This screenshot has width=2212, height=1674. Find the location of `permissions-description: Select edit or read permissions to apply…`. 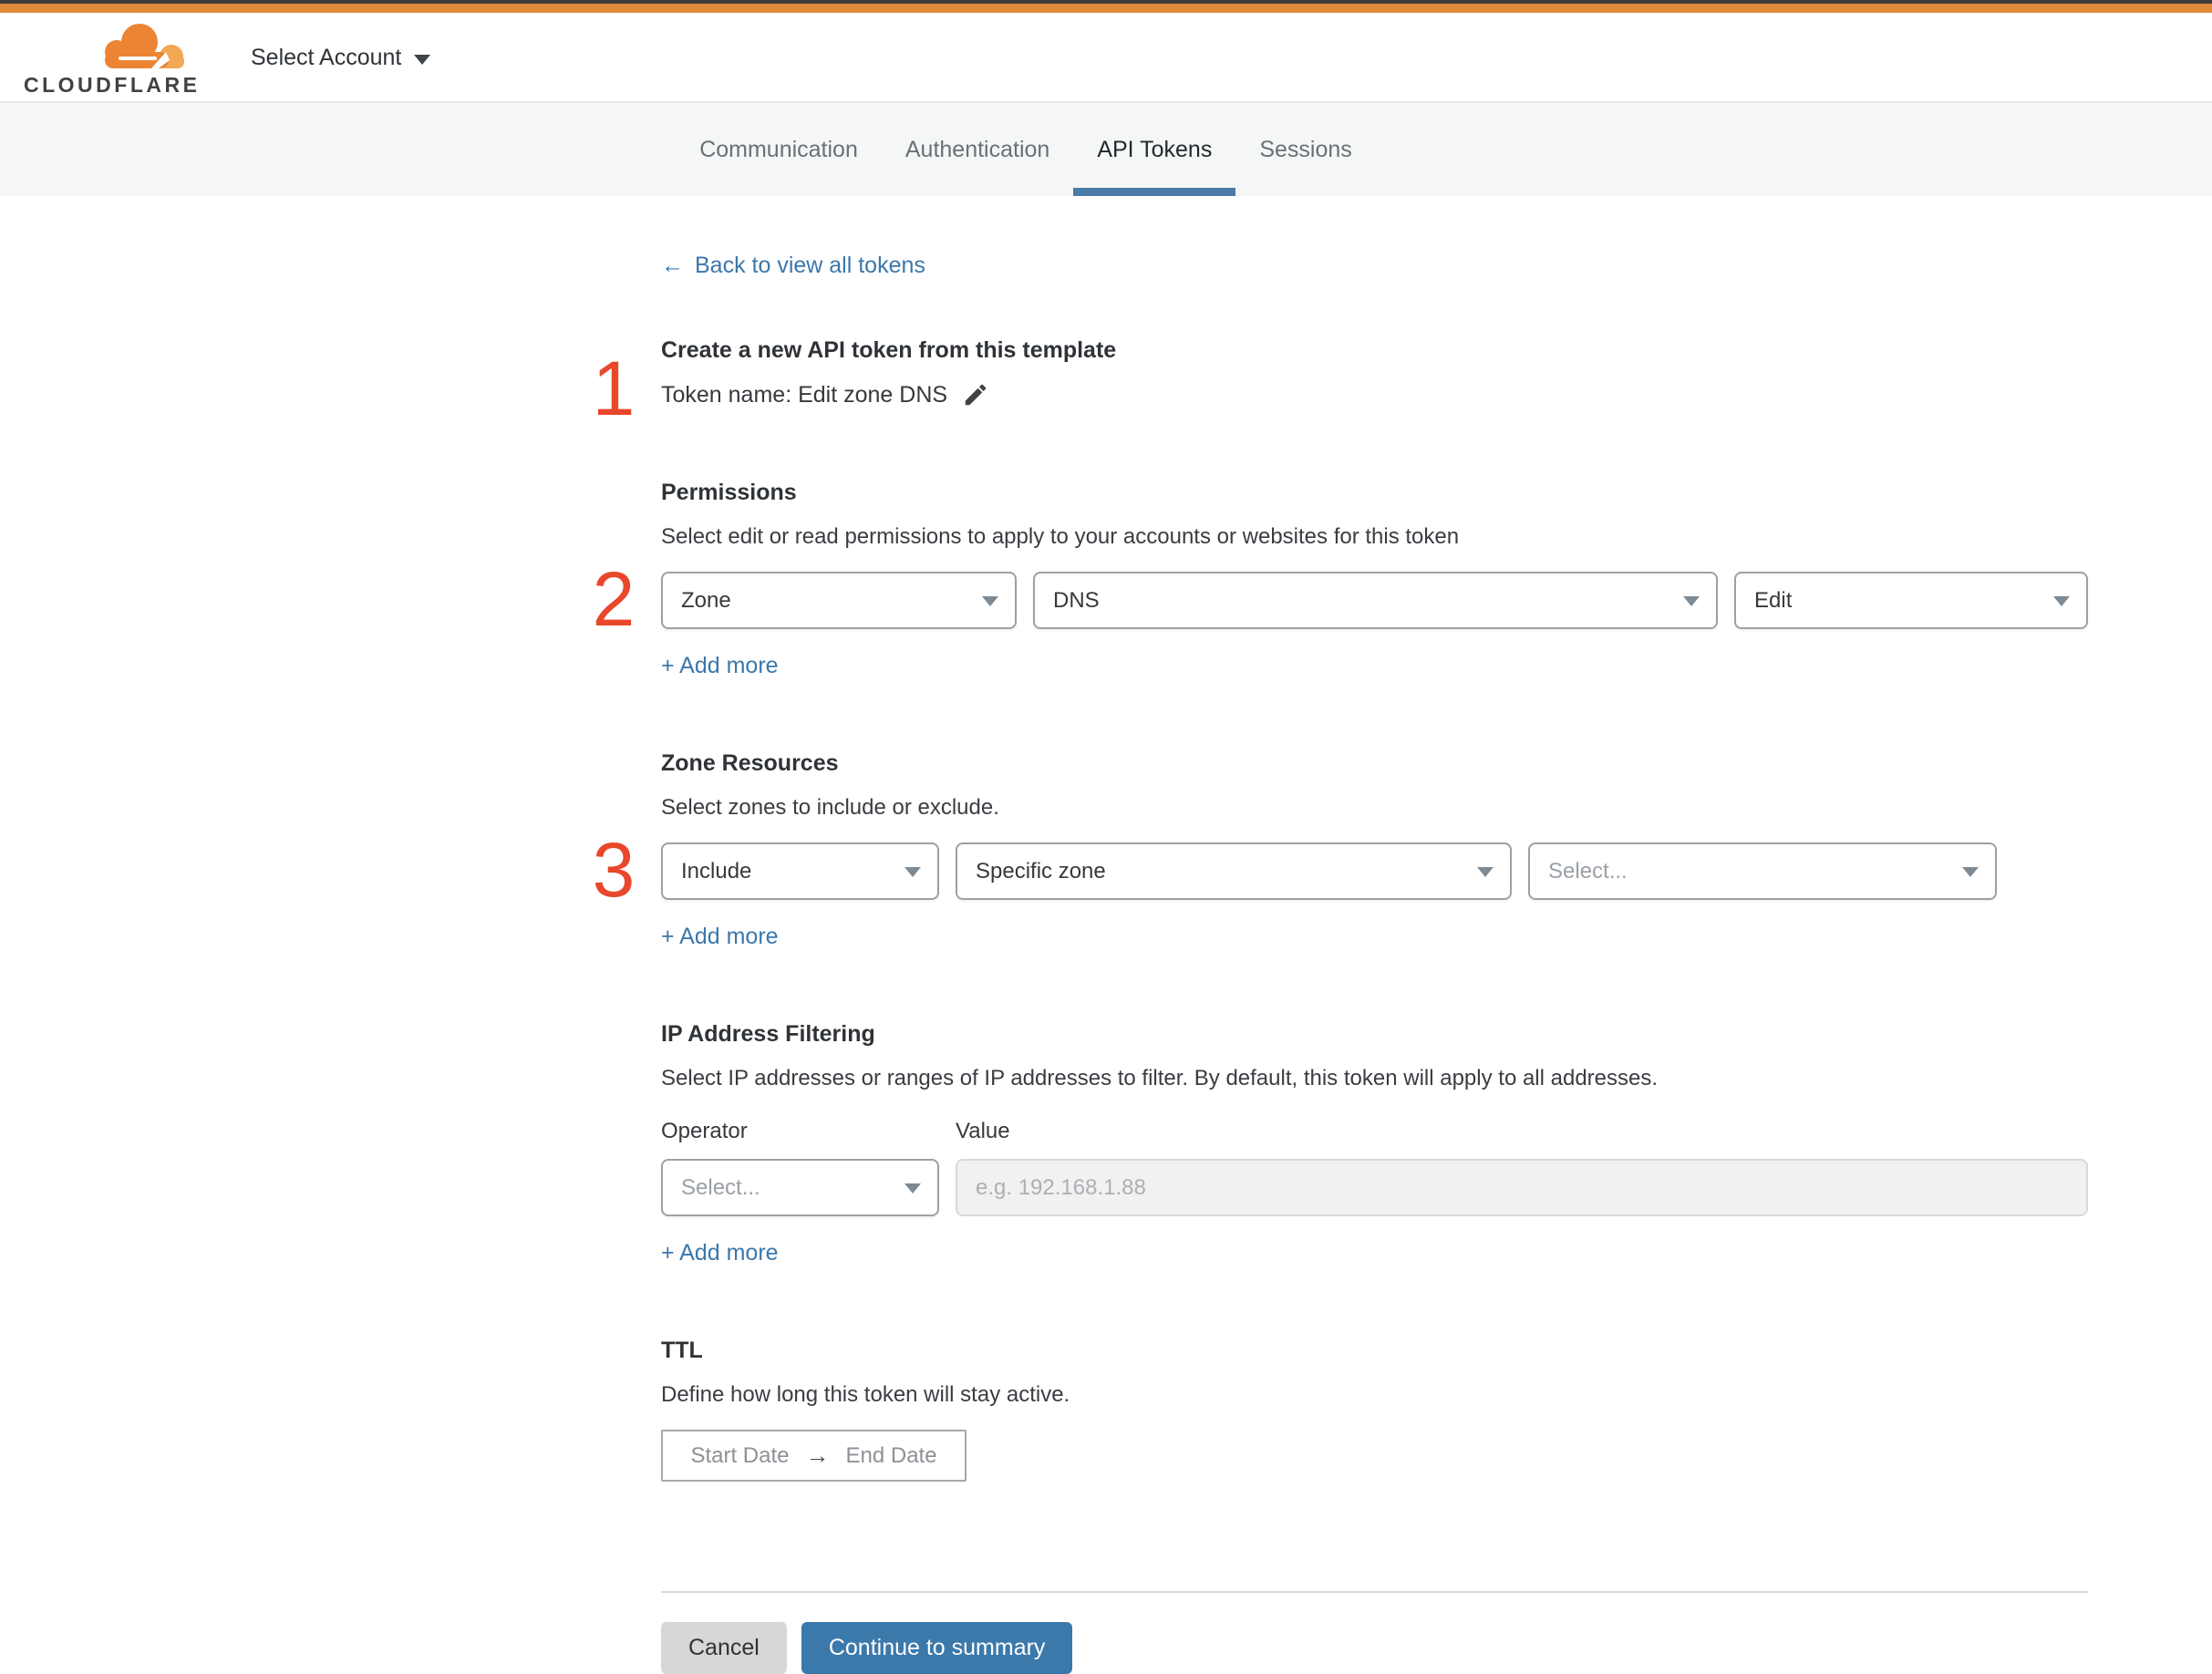

permissions-description: Select edit or read permissions to apply… is located at coordinates (1060, 536).